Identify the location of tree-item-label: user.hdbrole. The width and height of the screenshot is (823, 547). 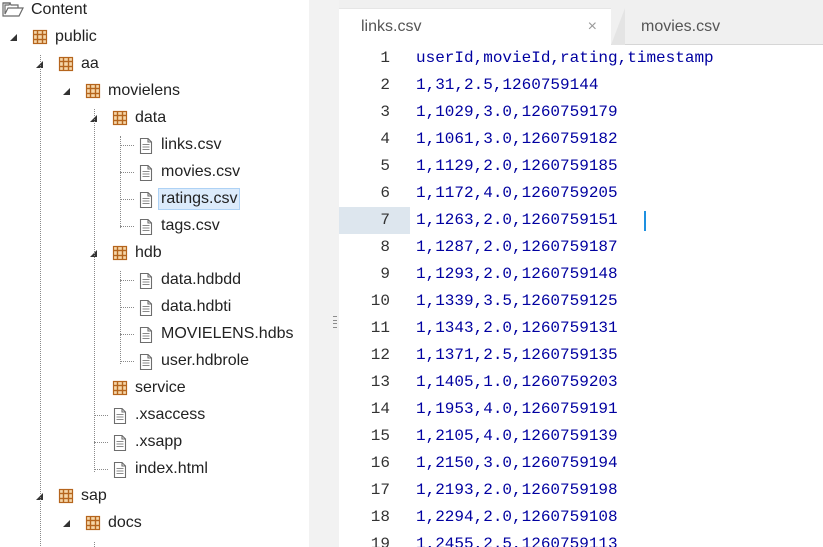
(205, 360).